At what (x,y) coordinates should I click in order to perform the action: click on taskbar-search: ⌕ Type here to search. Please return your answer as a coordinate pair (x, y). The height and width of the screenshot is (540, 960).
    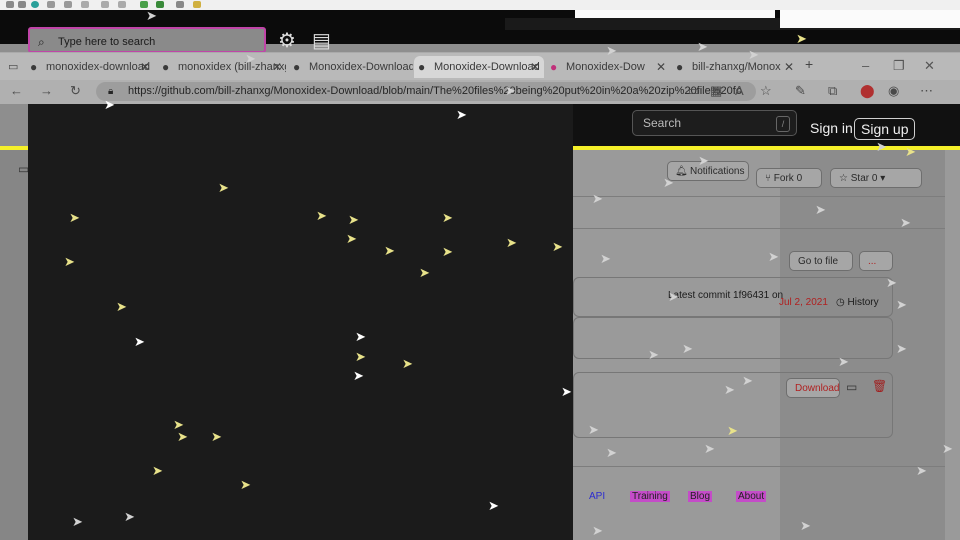
    Looking at the image, I should click on (147, 40).